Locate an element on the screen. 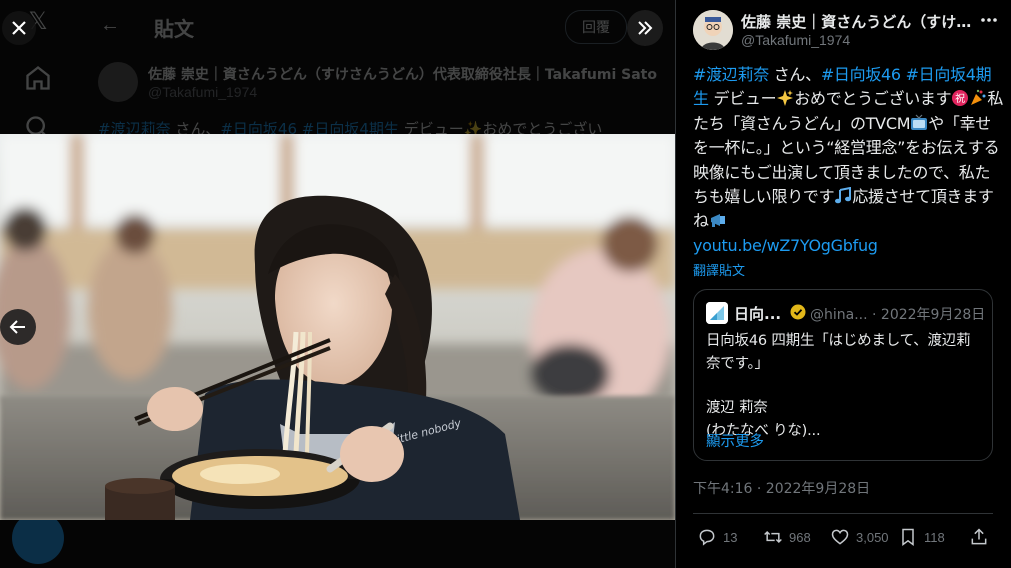 The image size is (1011, 568). divider is located at coordinates (843, 513).